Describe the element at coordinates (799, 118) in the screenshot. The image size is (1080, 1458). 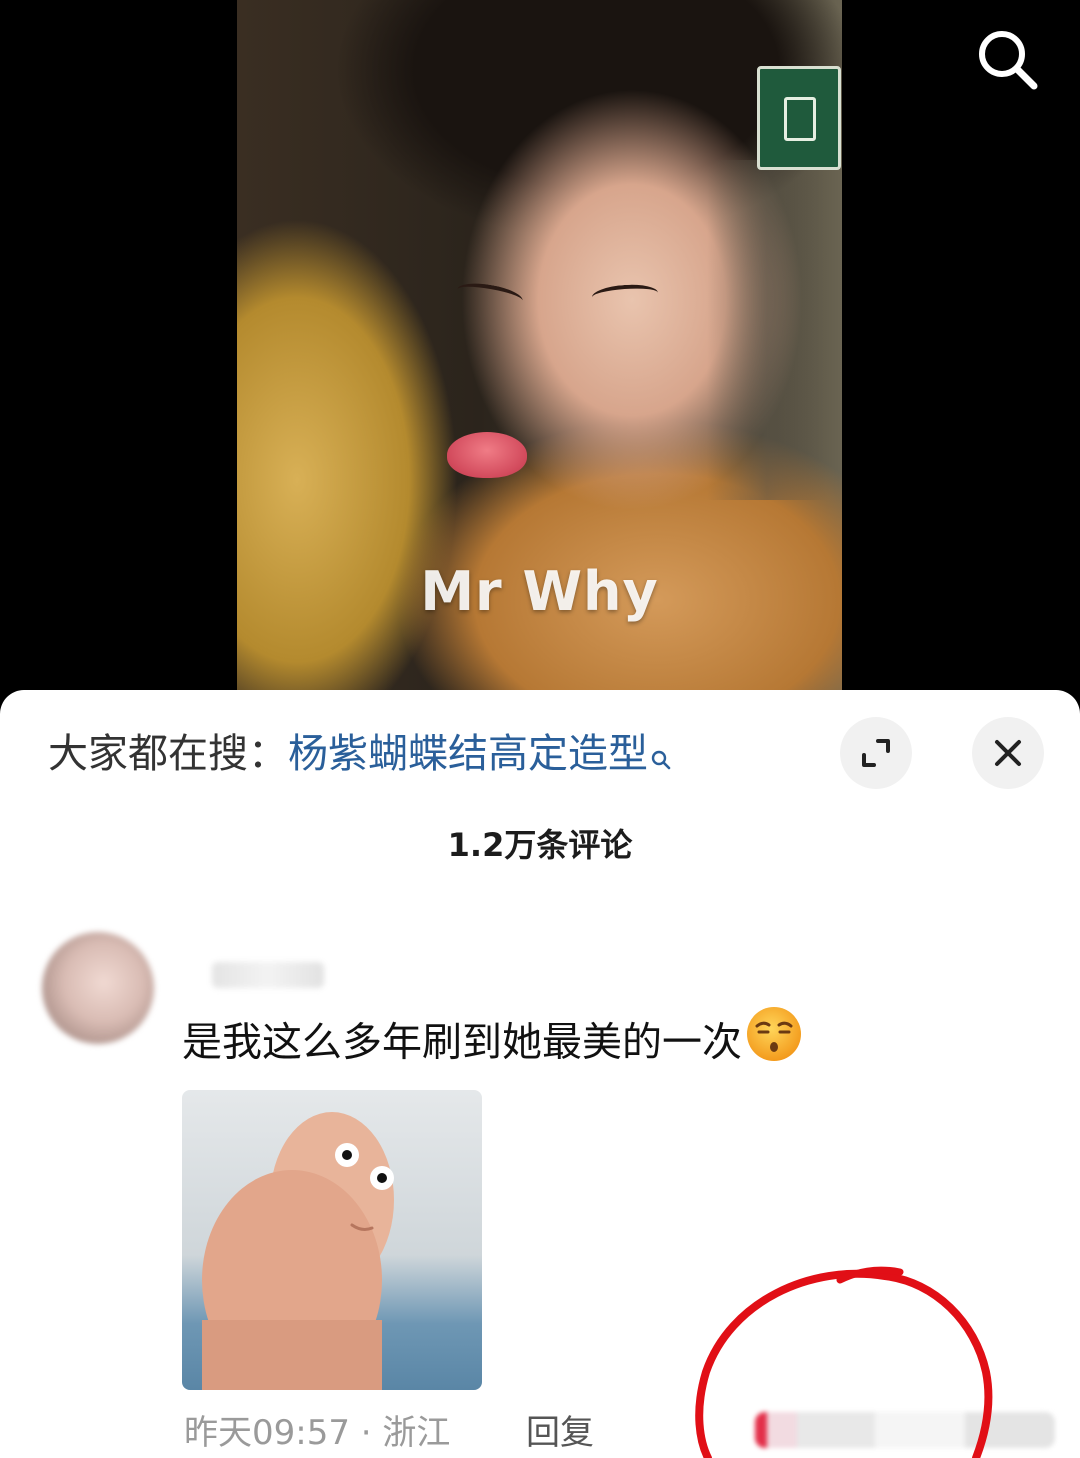
I see `background-sign` at that location.